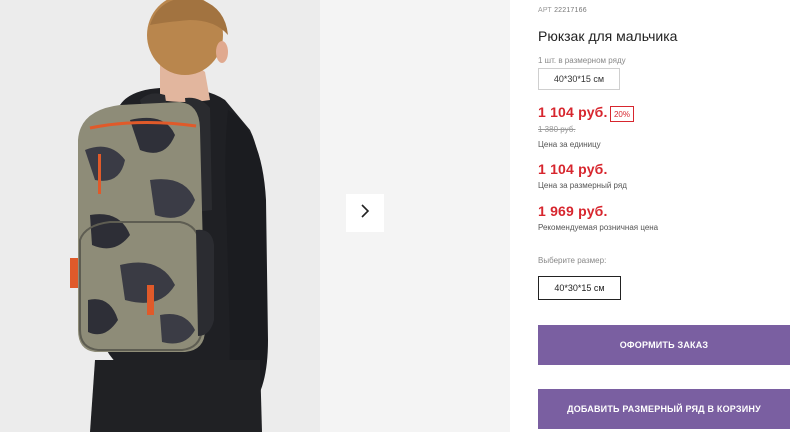 The image size is (800, 432). I want to click on sku: АРТ 22217166, so click(562, 10).